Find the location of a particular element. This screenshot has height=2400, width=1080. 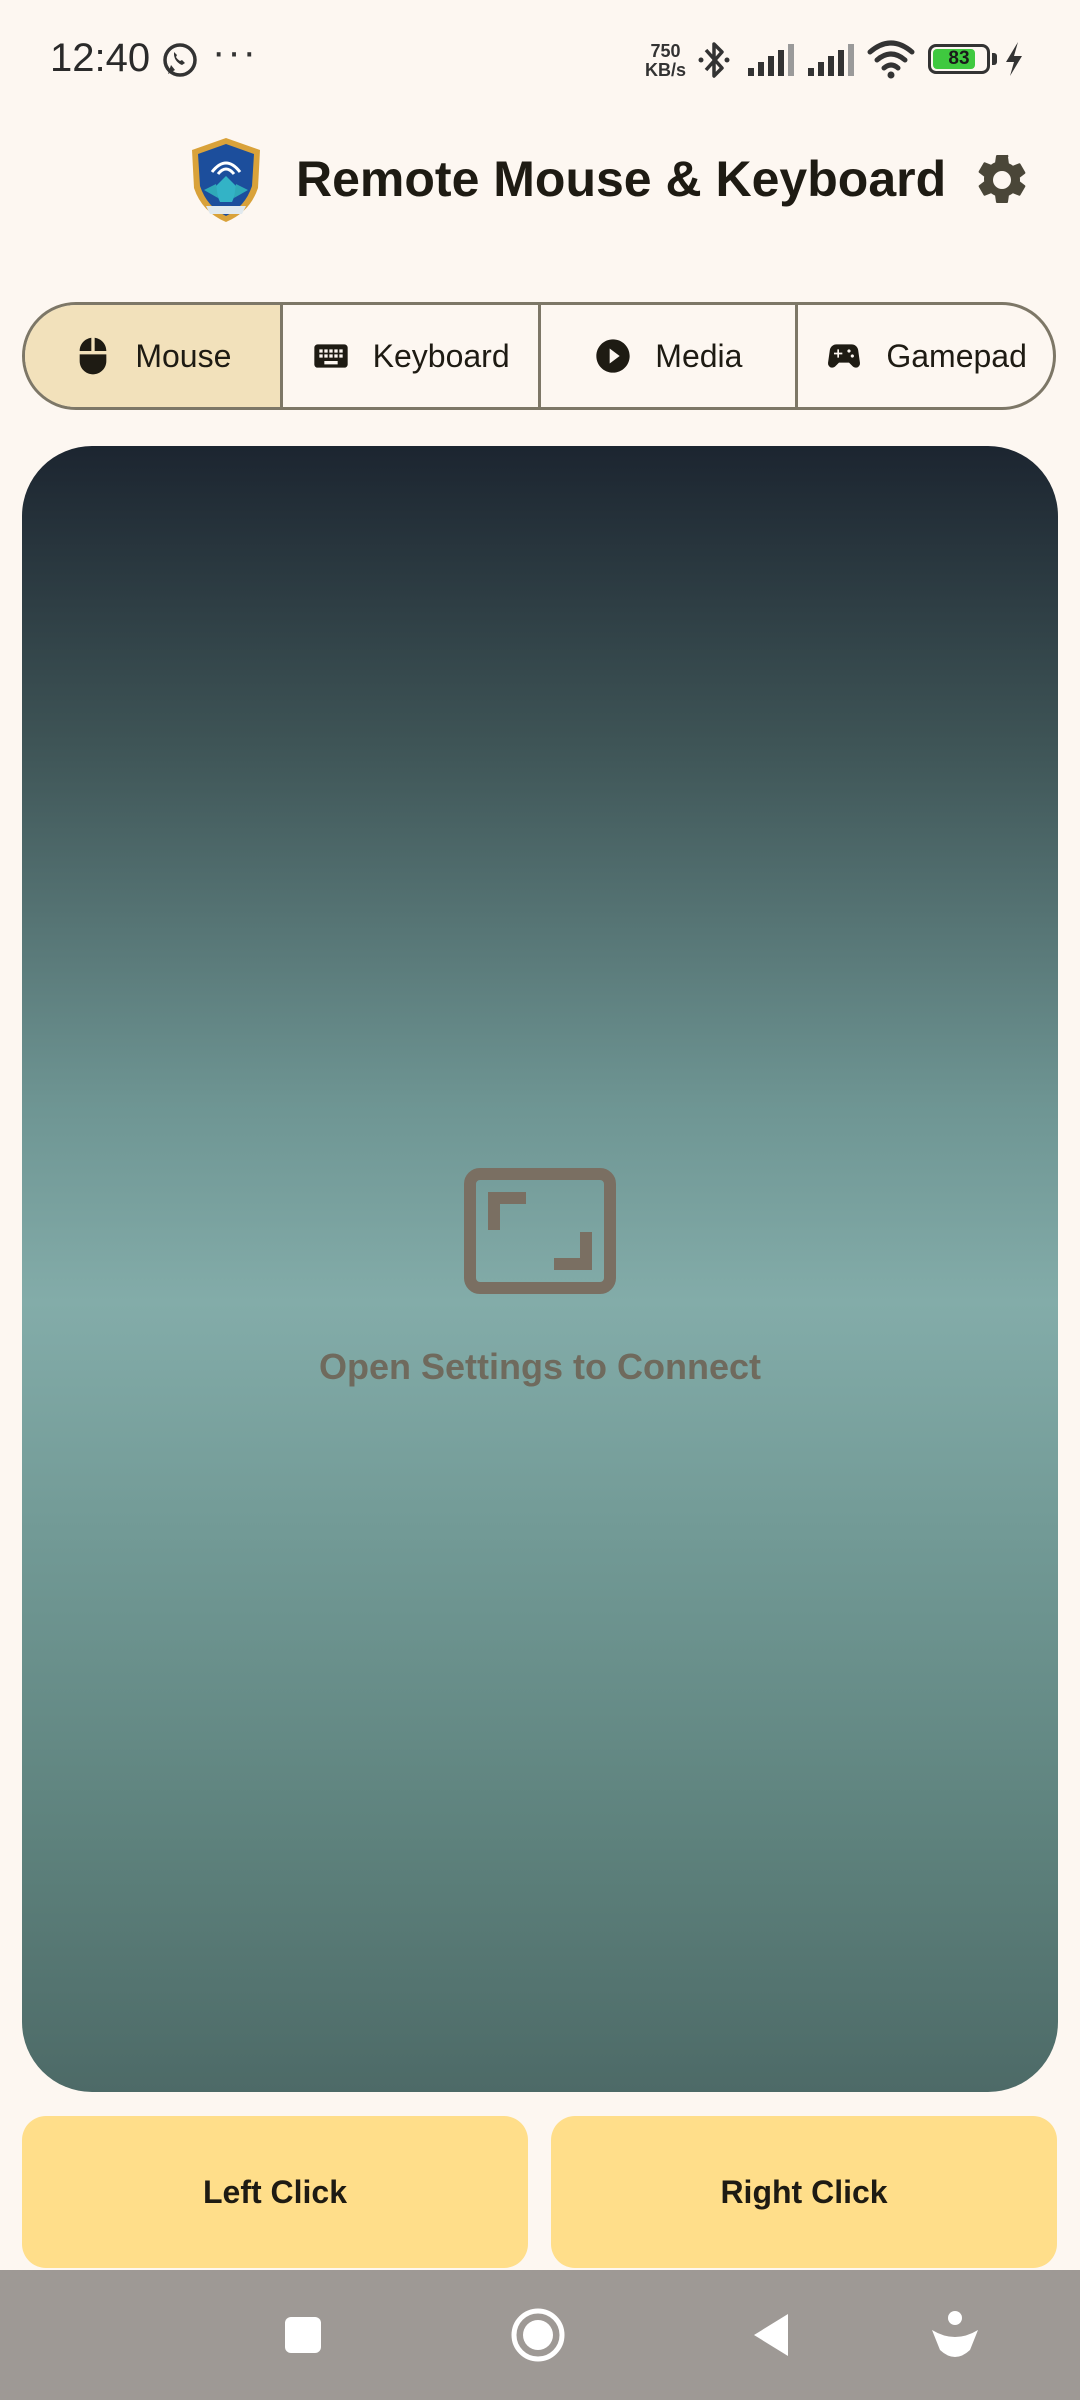

status-time: 12:40 is located at coordinates (100, 58).